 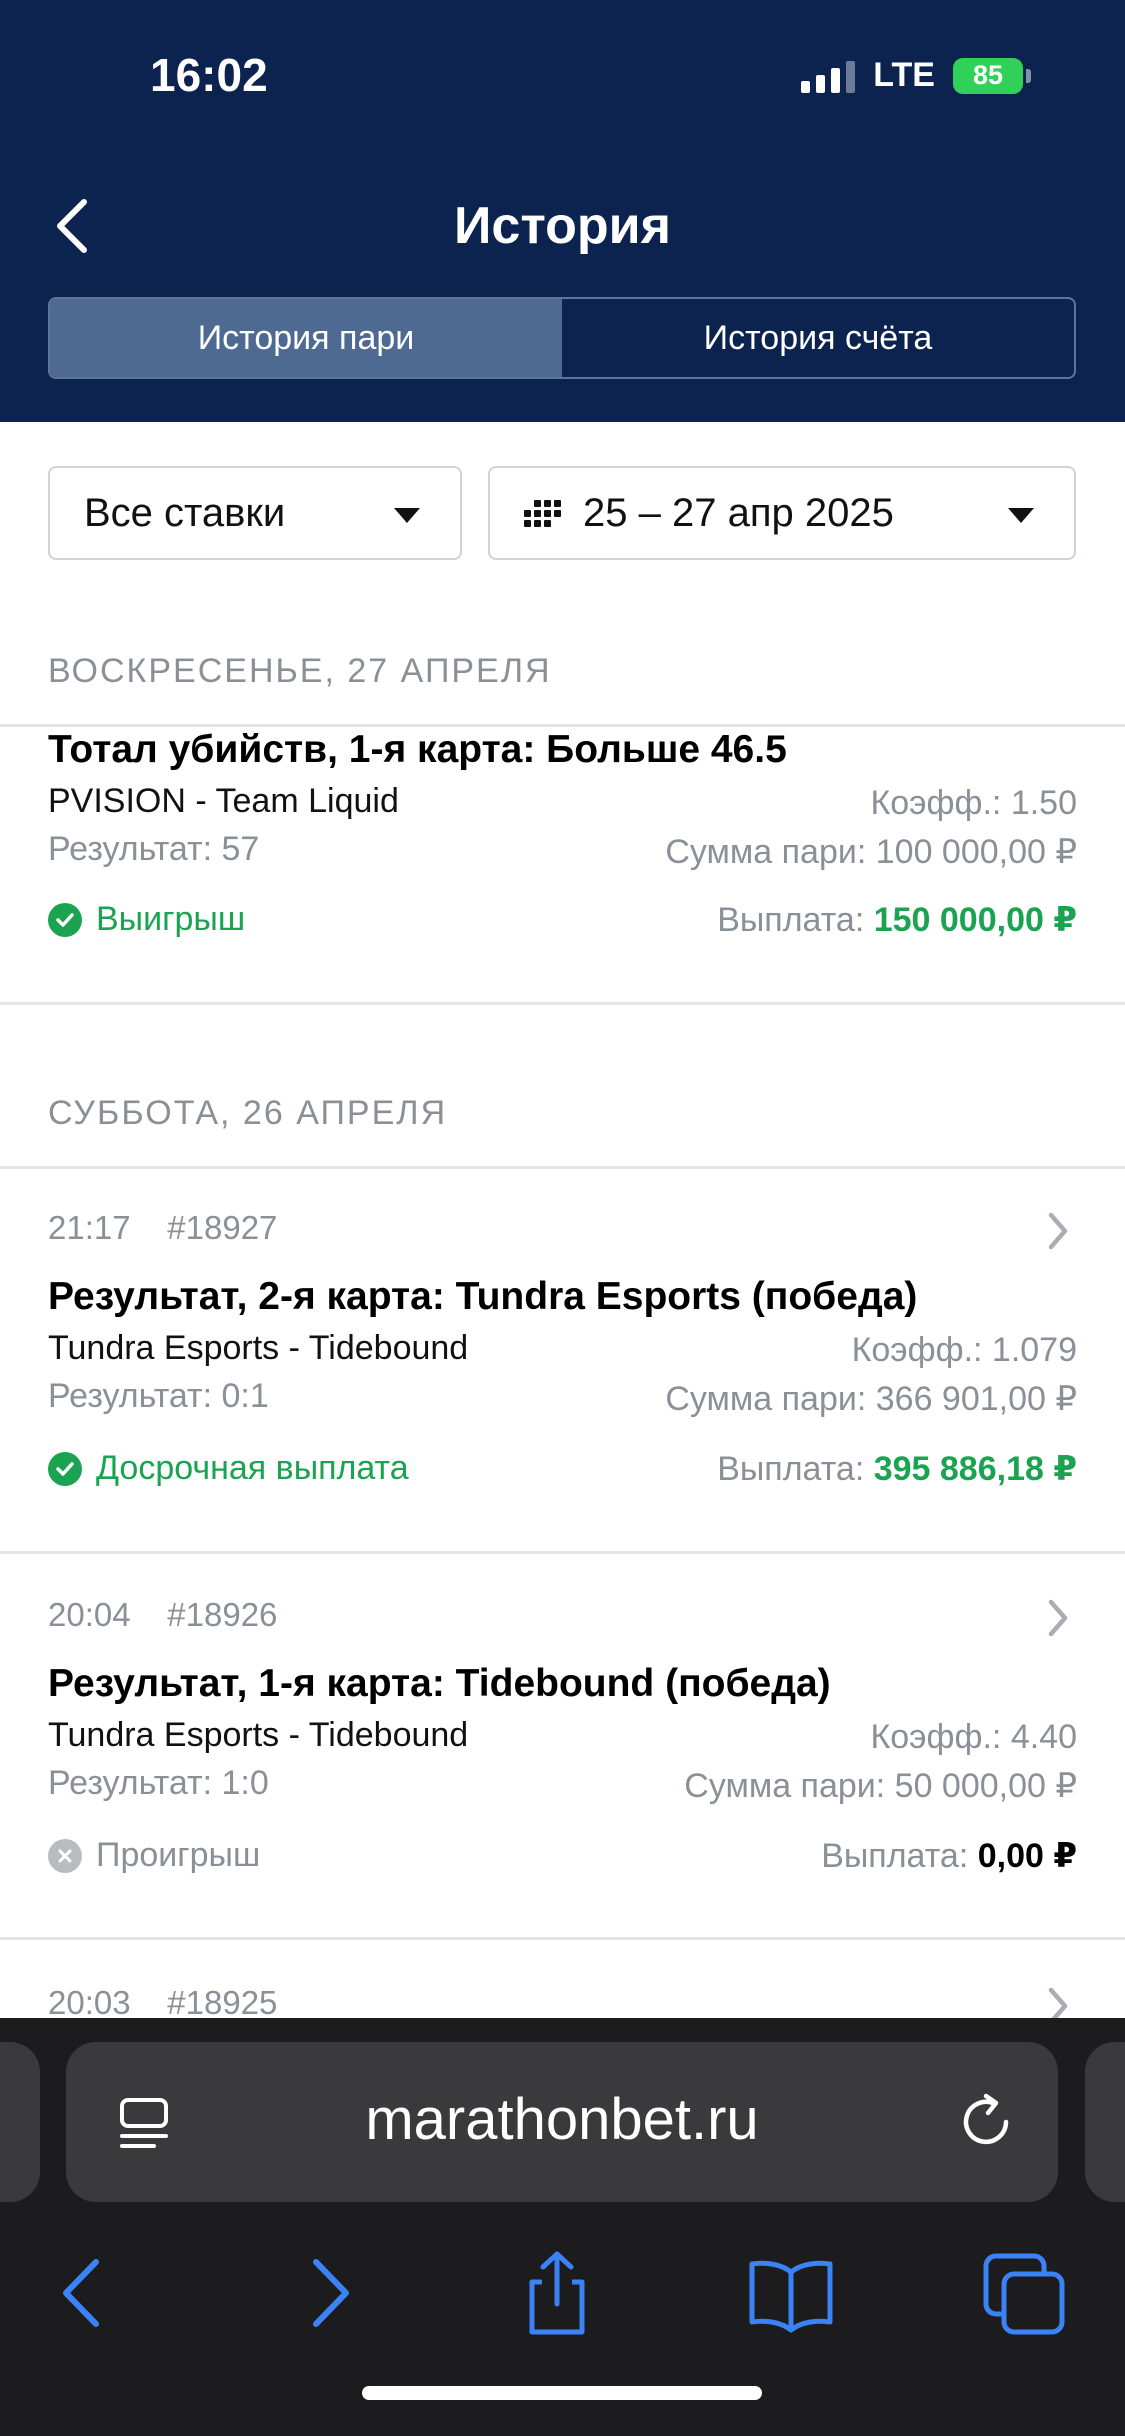 I want to click on payout-value: 150 000,00 ₽, so click(x=975, y=920).